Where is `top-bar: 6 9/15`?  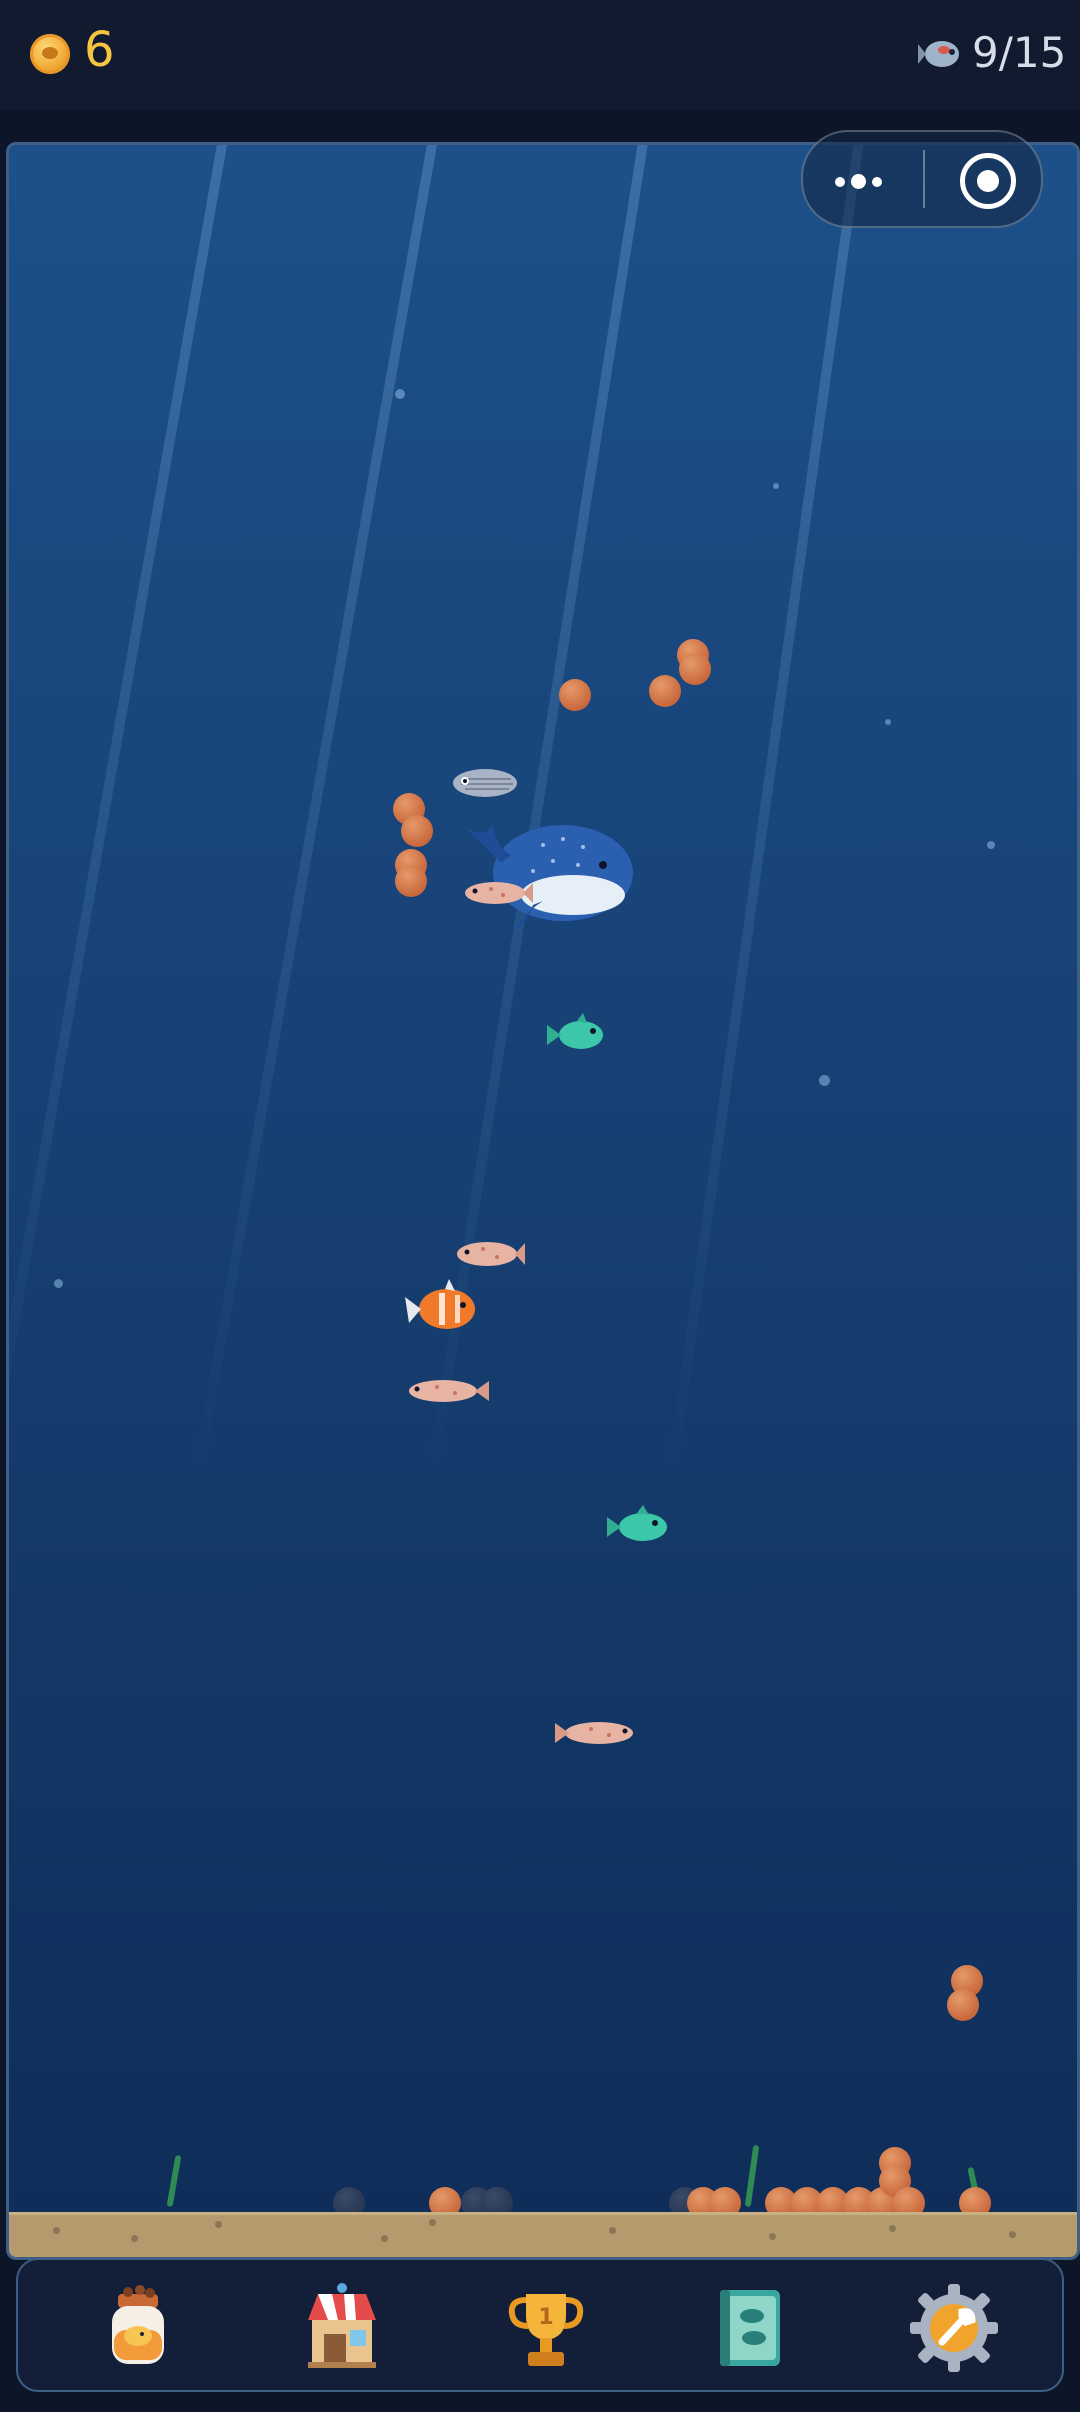 top-bar: 6 9/15 is located at coordinates (540, 55).